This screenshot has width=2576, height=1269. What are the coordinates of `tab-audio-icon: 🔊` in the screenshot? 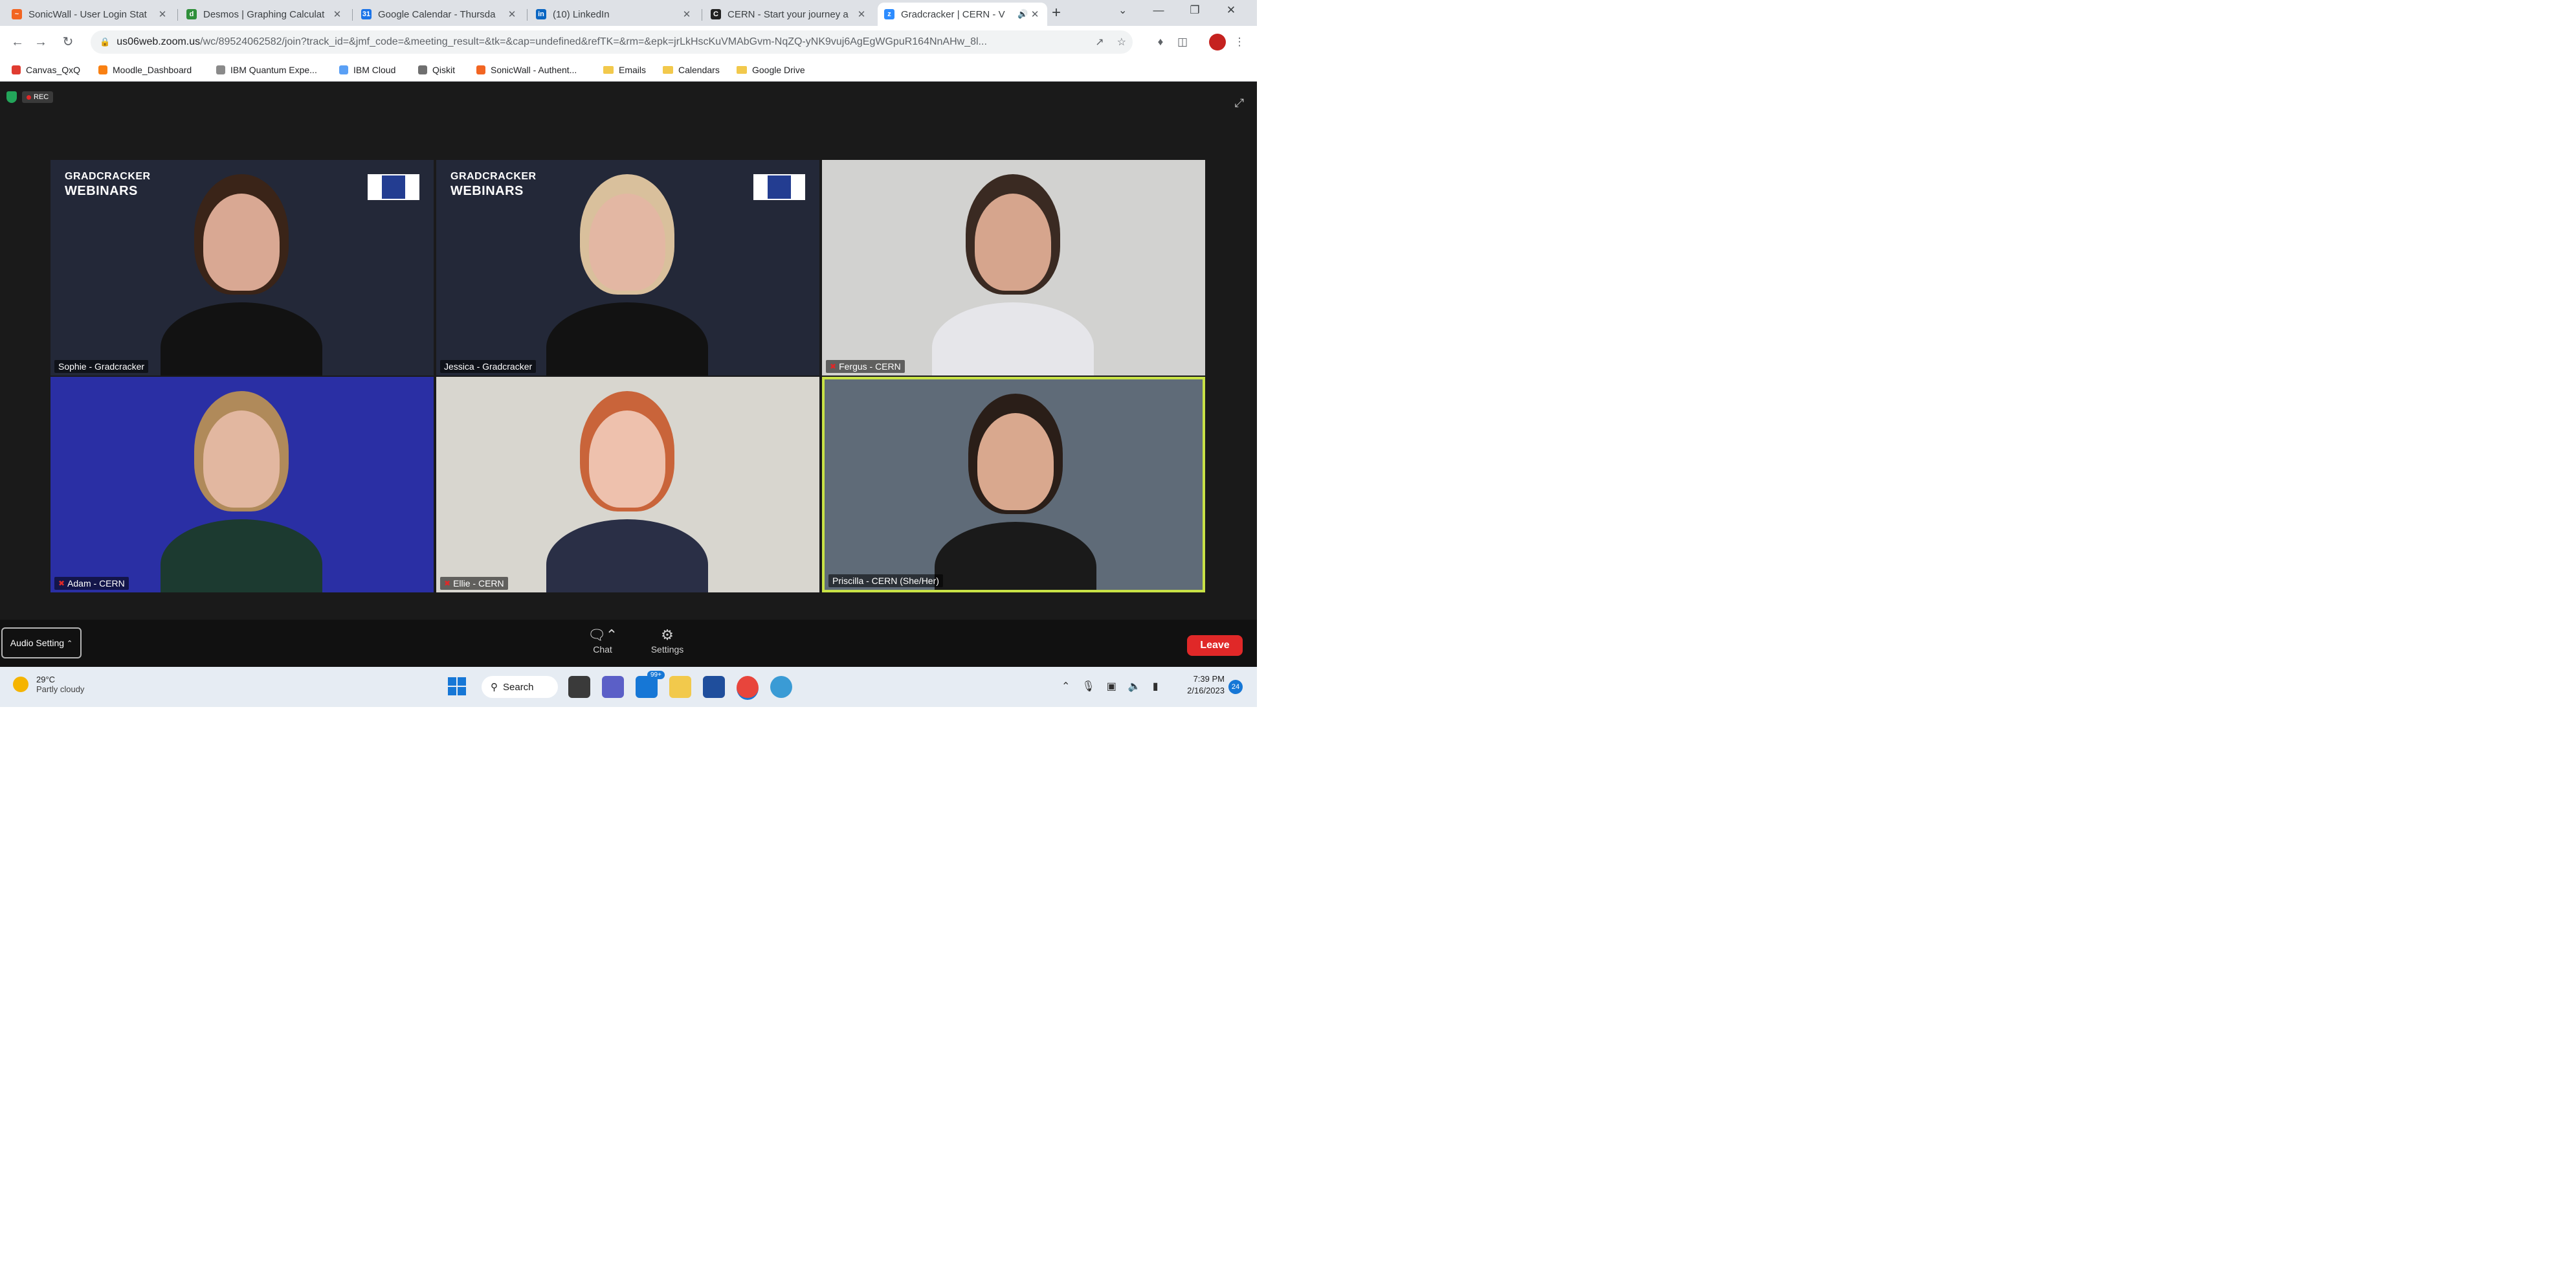 It's located at (1023, 14).